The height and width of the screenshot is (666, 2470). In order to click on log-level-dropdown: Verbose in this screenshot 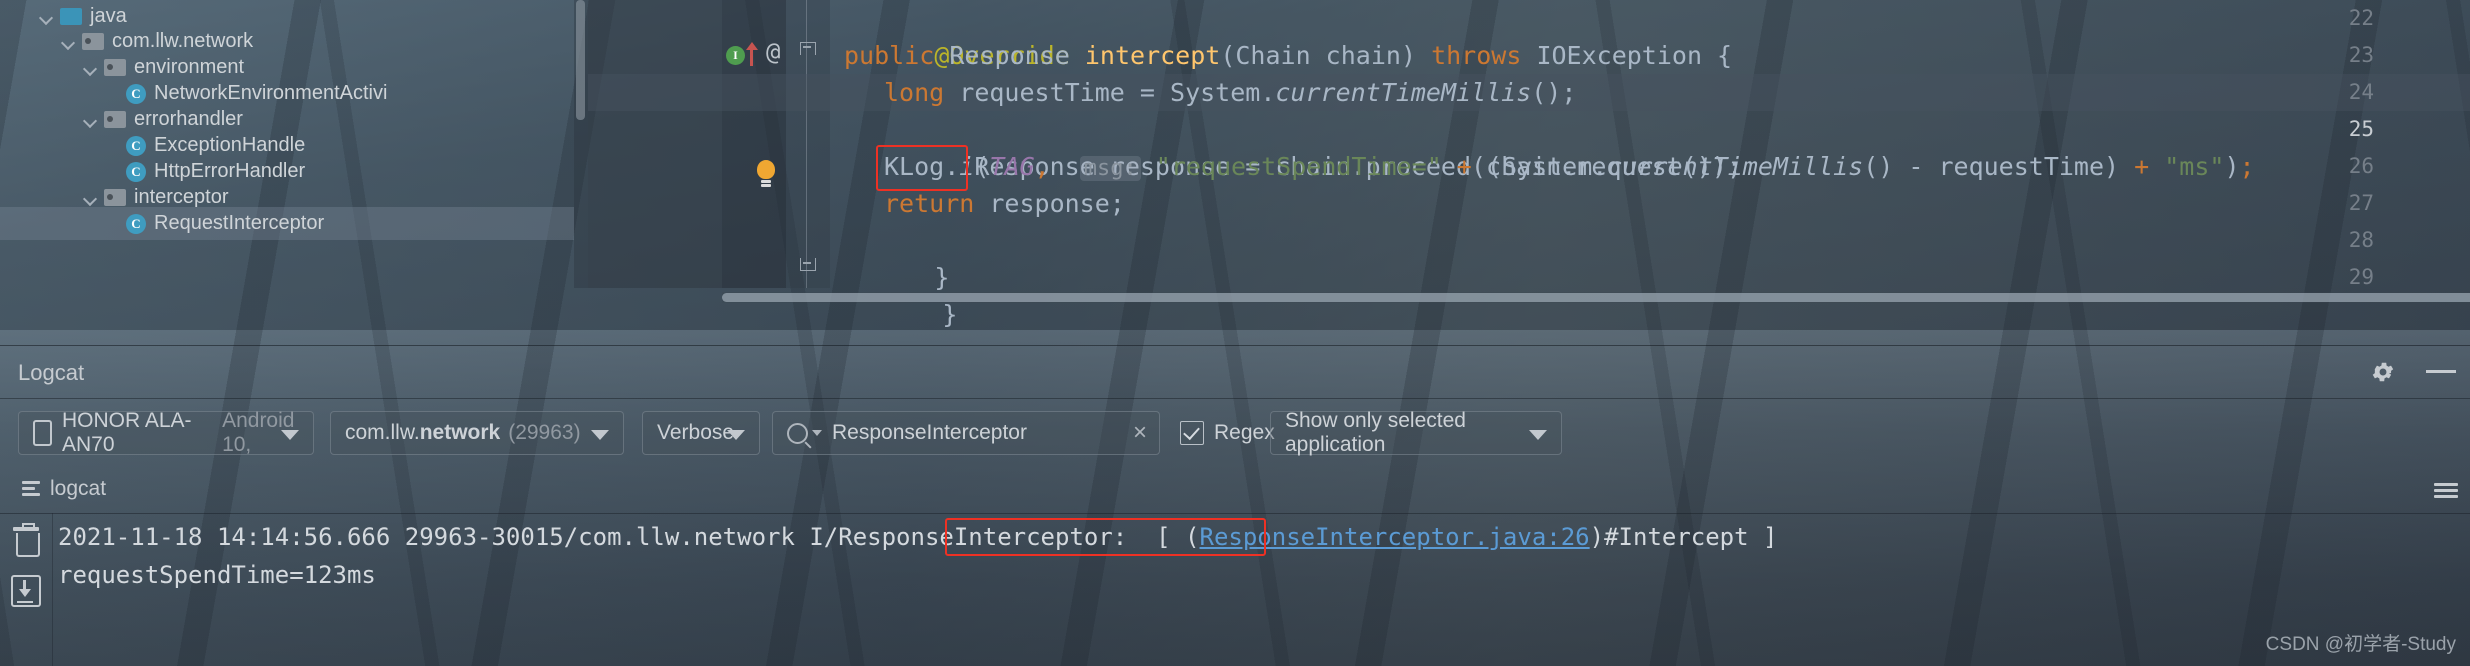, I will do `click(701, 433)`.